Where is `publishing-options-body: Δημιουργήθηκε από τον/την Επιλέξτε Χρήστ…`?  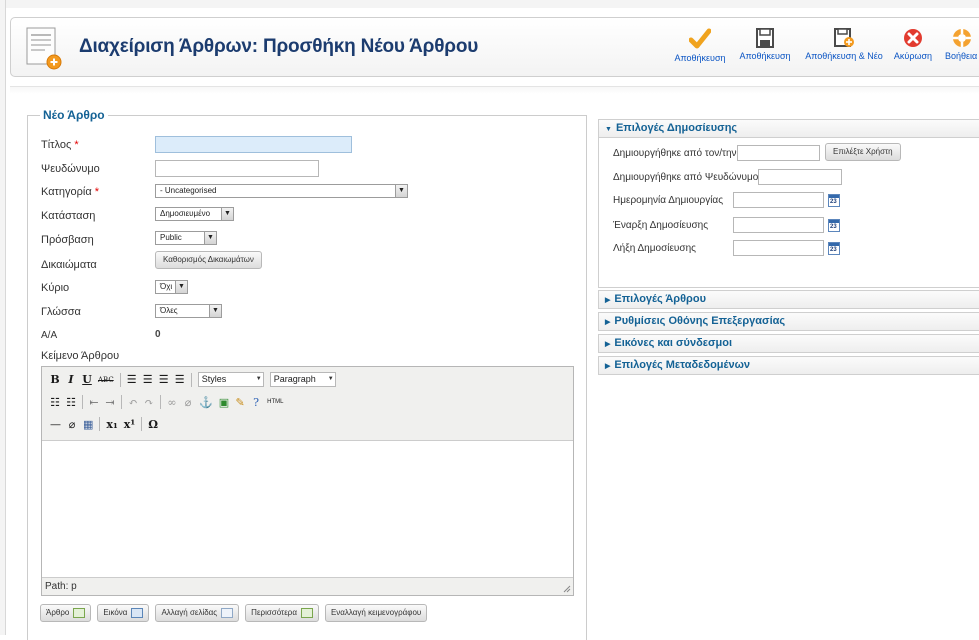
publishing-options-body: Δημιουργήθηκε από τον/την Επιλέξτε Χρήστ… is located at coordinates (788, 212).